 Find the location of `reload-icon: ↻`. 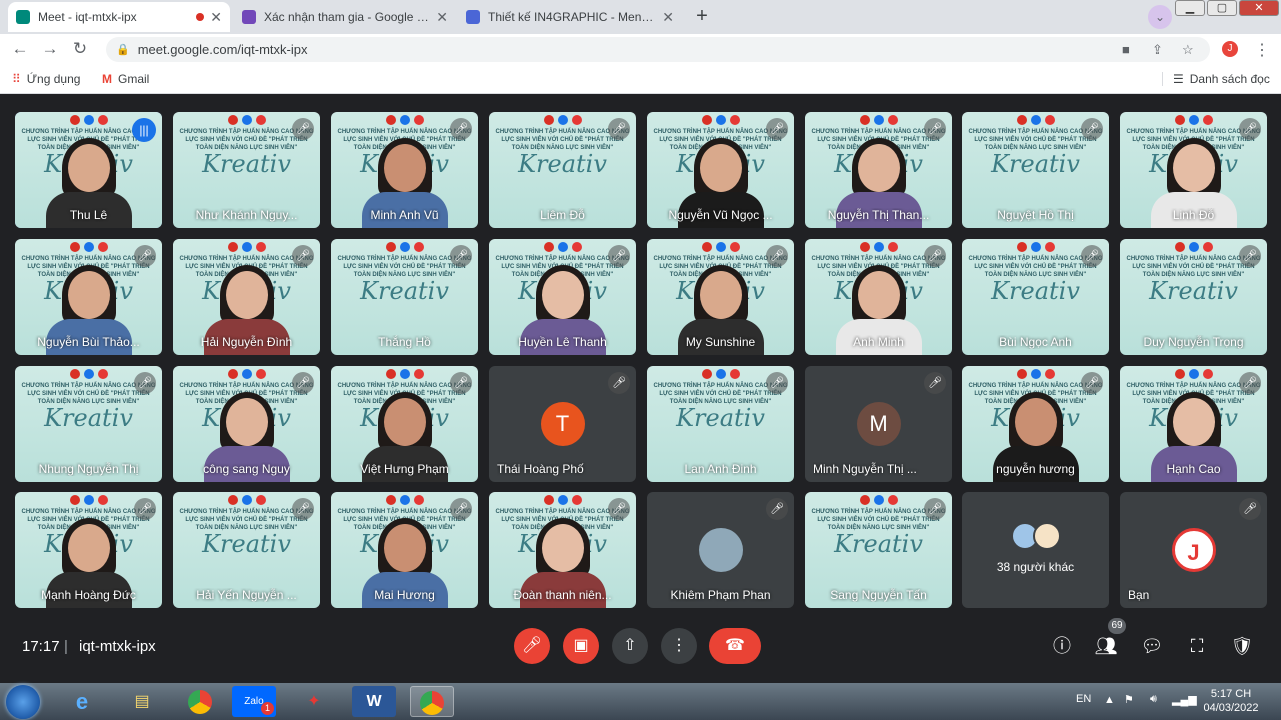

reload-icon: ↻ is located at coordinates (80, 49).